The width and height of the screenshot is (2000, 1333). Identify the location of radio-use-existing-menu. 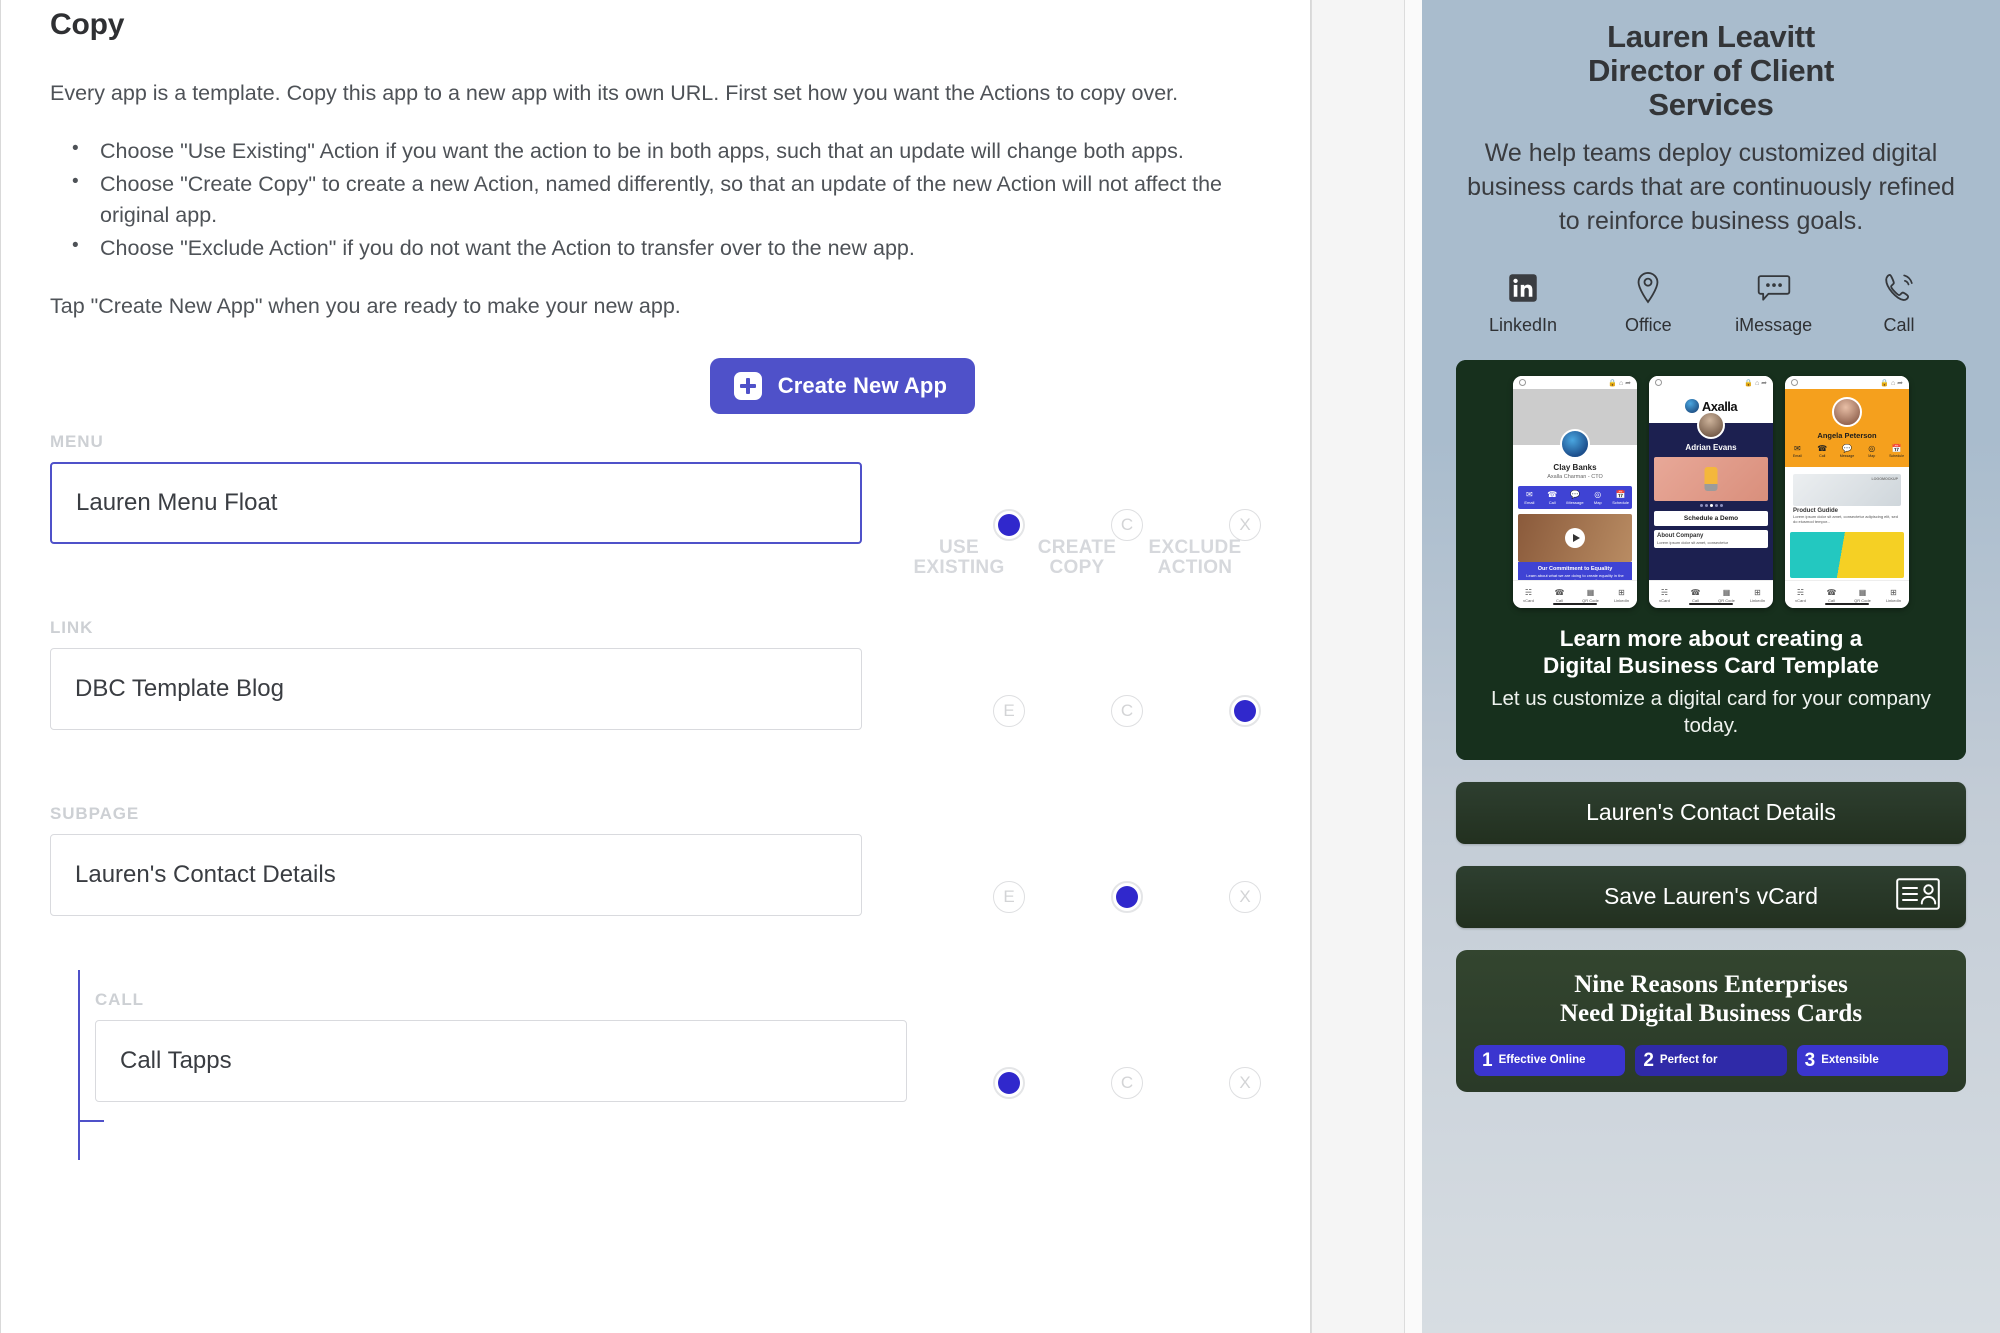
(1009, 524).